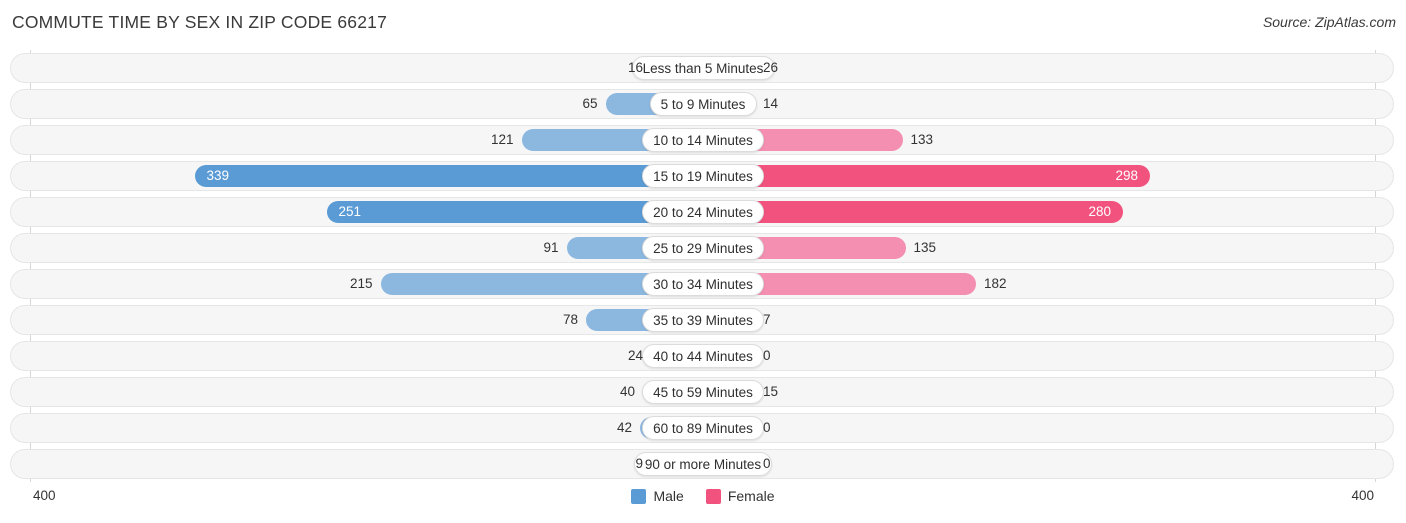 This screenshot has height=523, width=1406. I want to click on value-label-male: 24, so click(635, 355).